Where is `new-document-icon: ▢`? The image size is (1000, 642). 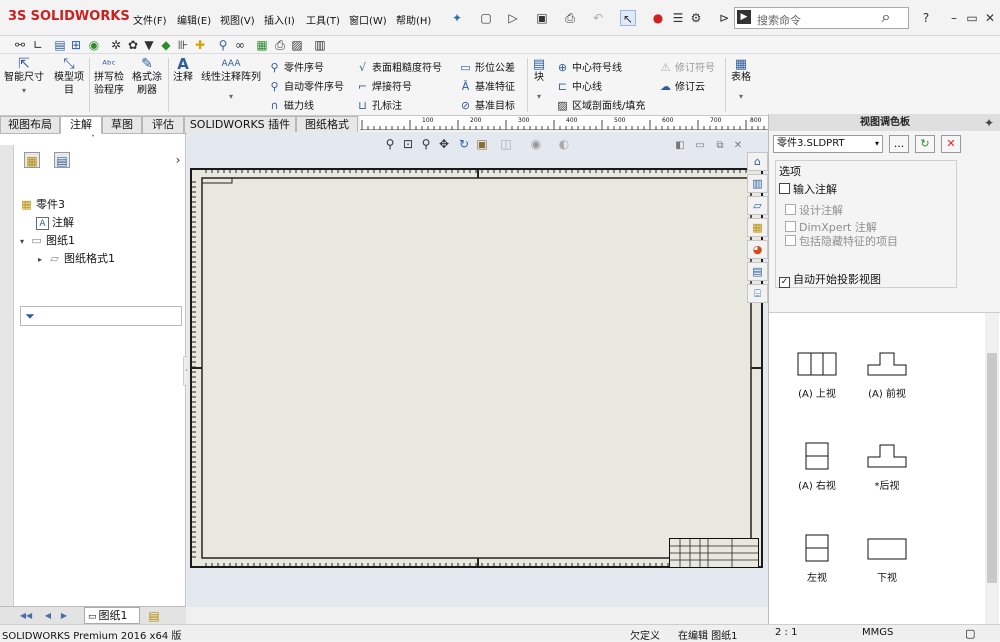
new-document-icon: ▢ is located at coordinates (486, 18).